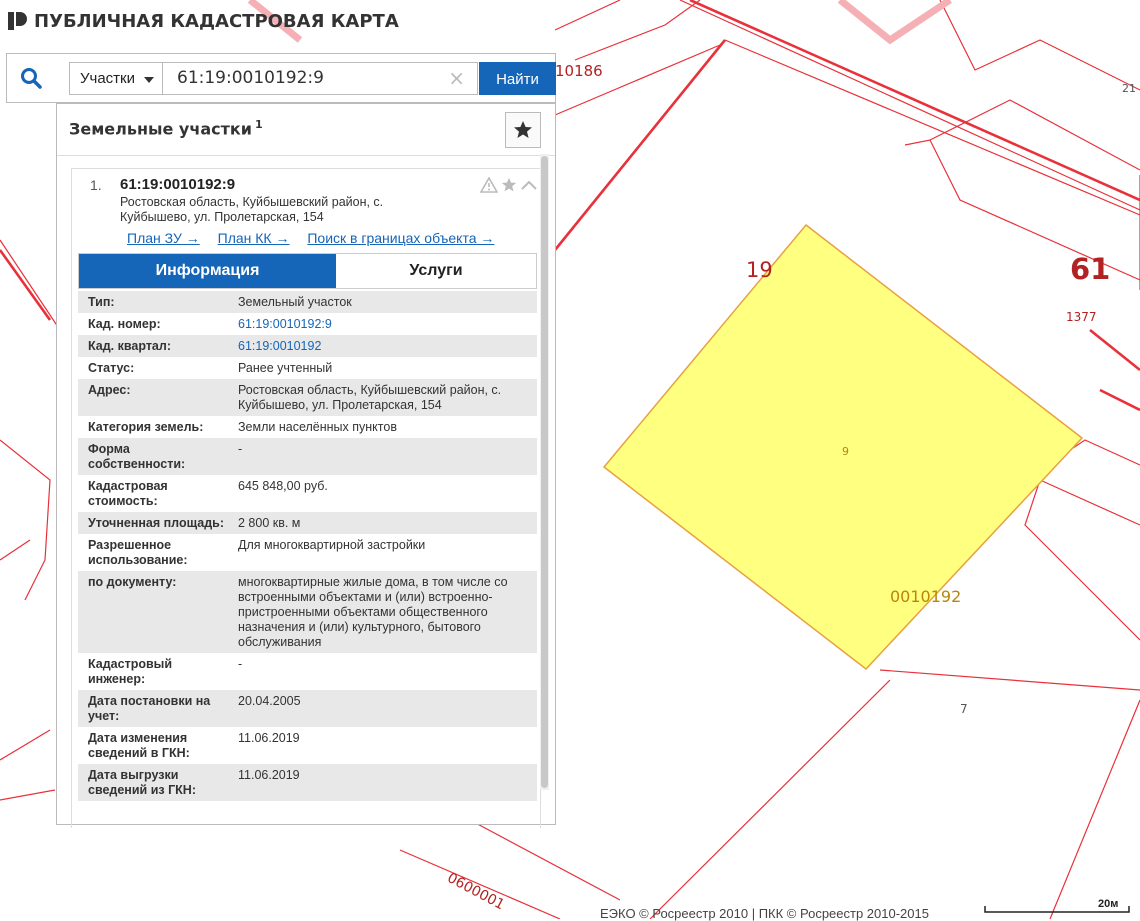 The image size is (1140, 921). I want to click on info-row: Форма собственности: -, so click(307, 456).